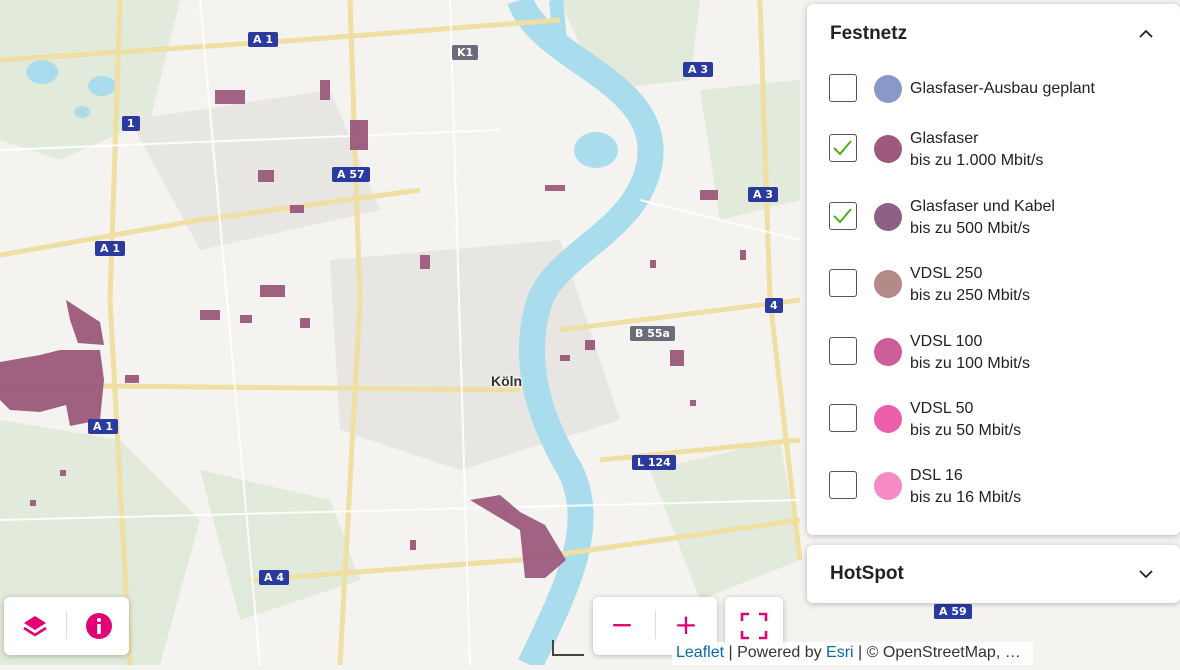  Describe the element at coordinates (274, 577) in the screenshot. I see `road-label-a4: A 4` at that location.